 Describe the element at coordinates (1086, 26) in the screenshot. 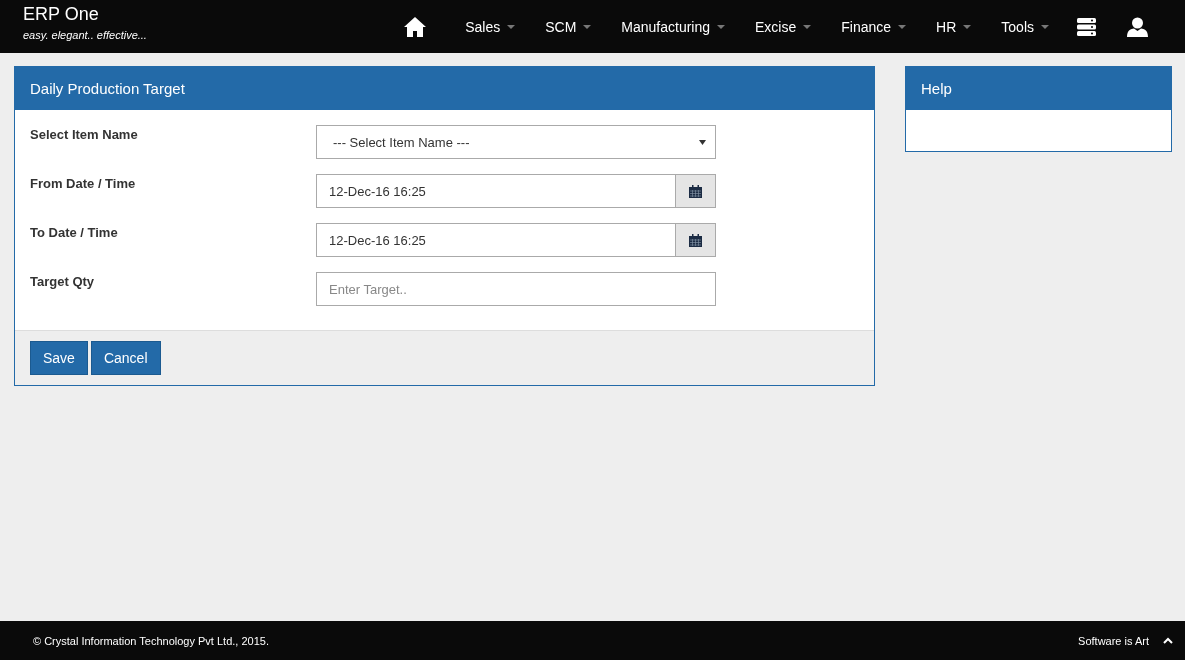

I see `server-icon` at that location.